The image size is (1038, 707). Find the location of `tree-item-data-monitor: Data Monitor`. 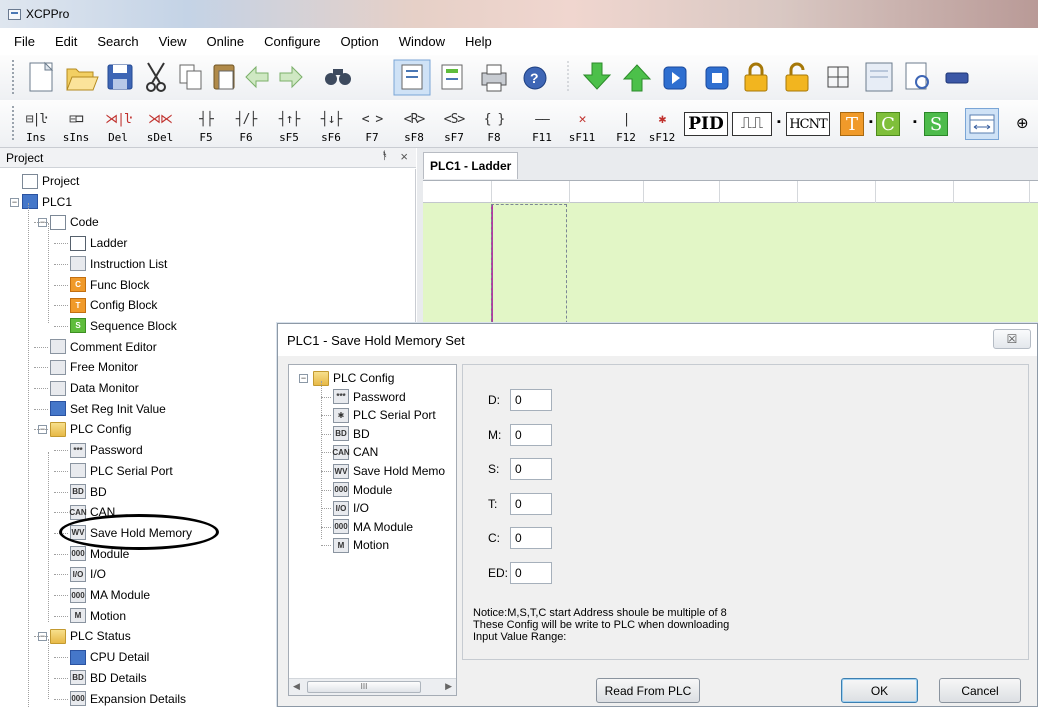

tree-item-data-monitor: Data Monitor is located at coordinates (94, 388).